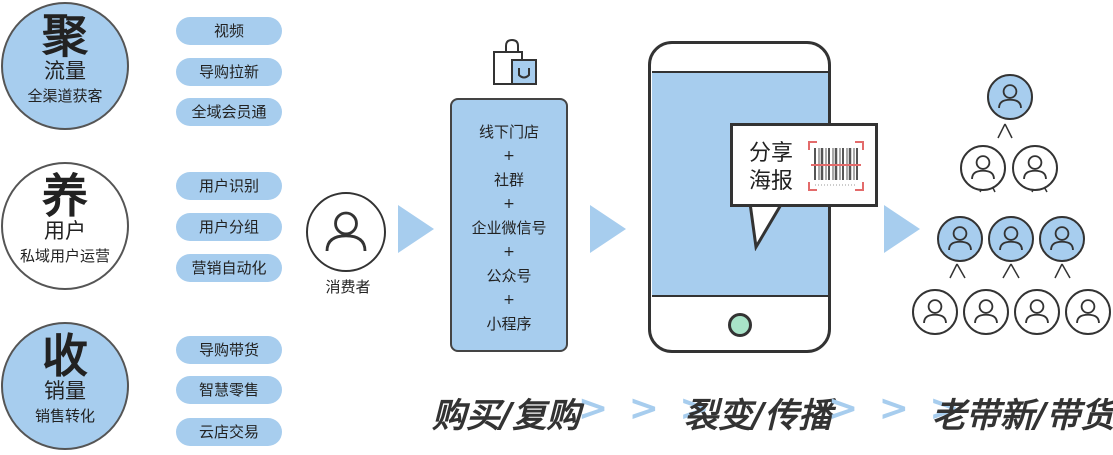  I want to click on channel-box: 线下门店 + 社群 + 企业微信号 + 公众号 + 小程序, so click(509, 225).